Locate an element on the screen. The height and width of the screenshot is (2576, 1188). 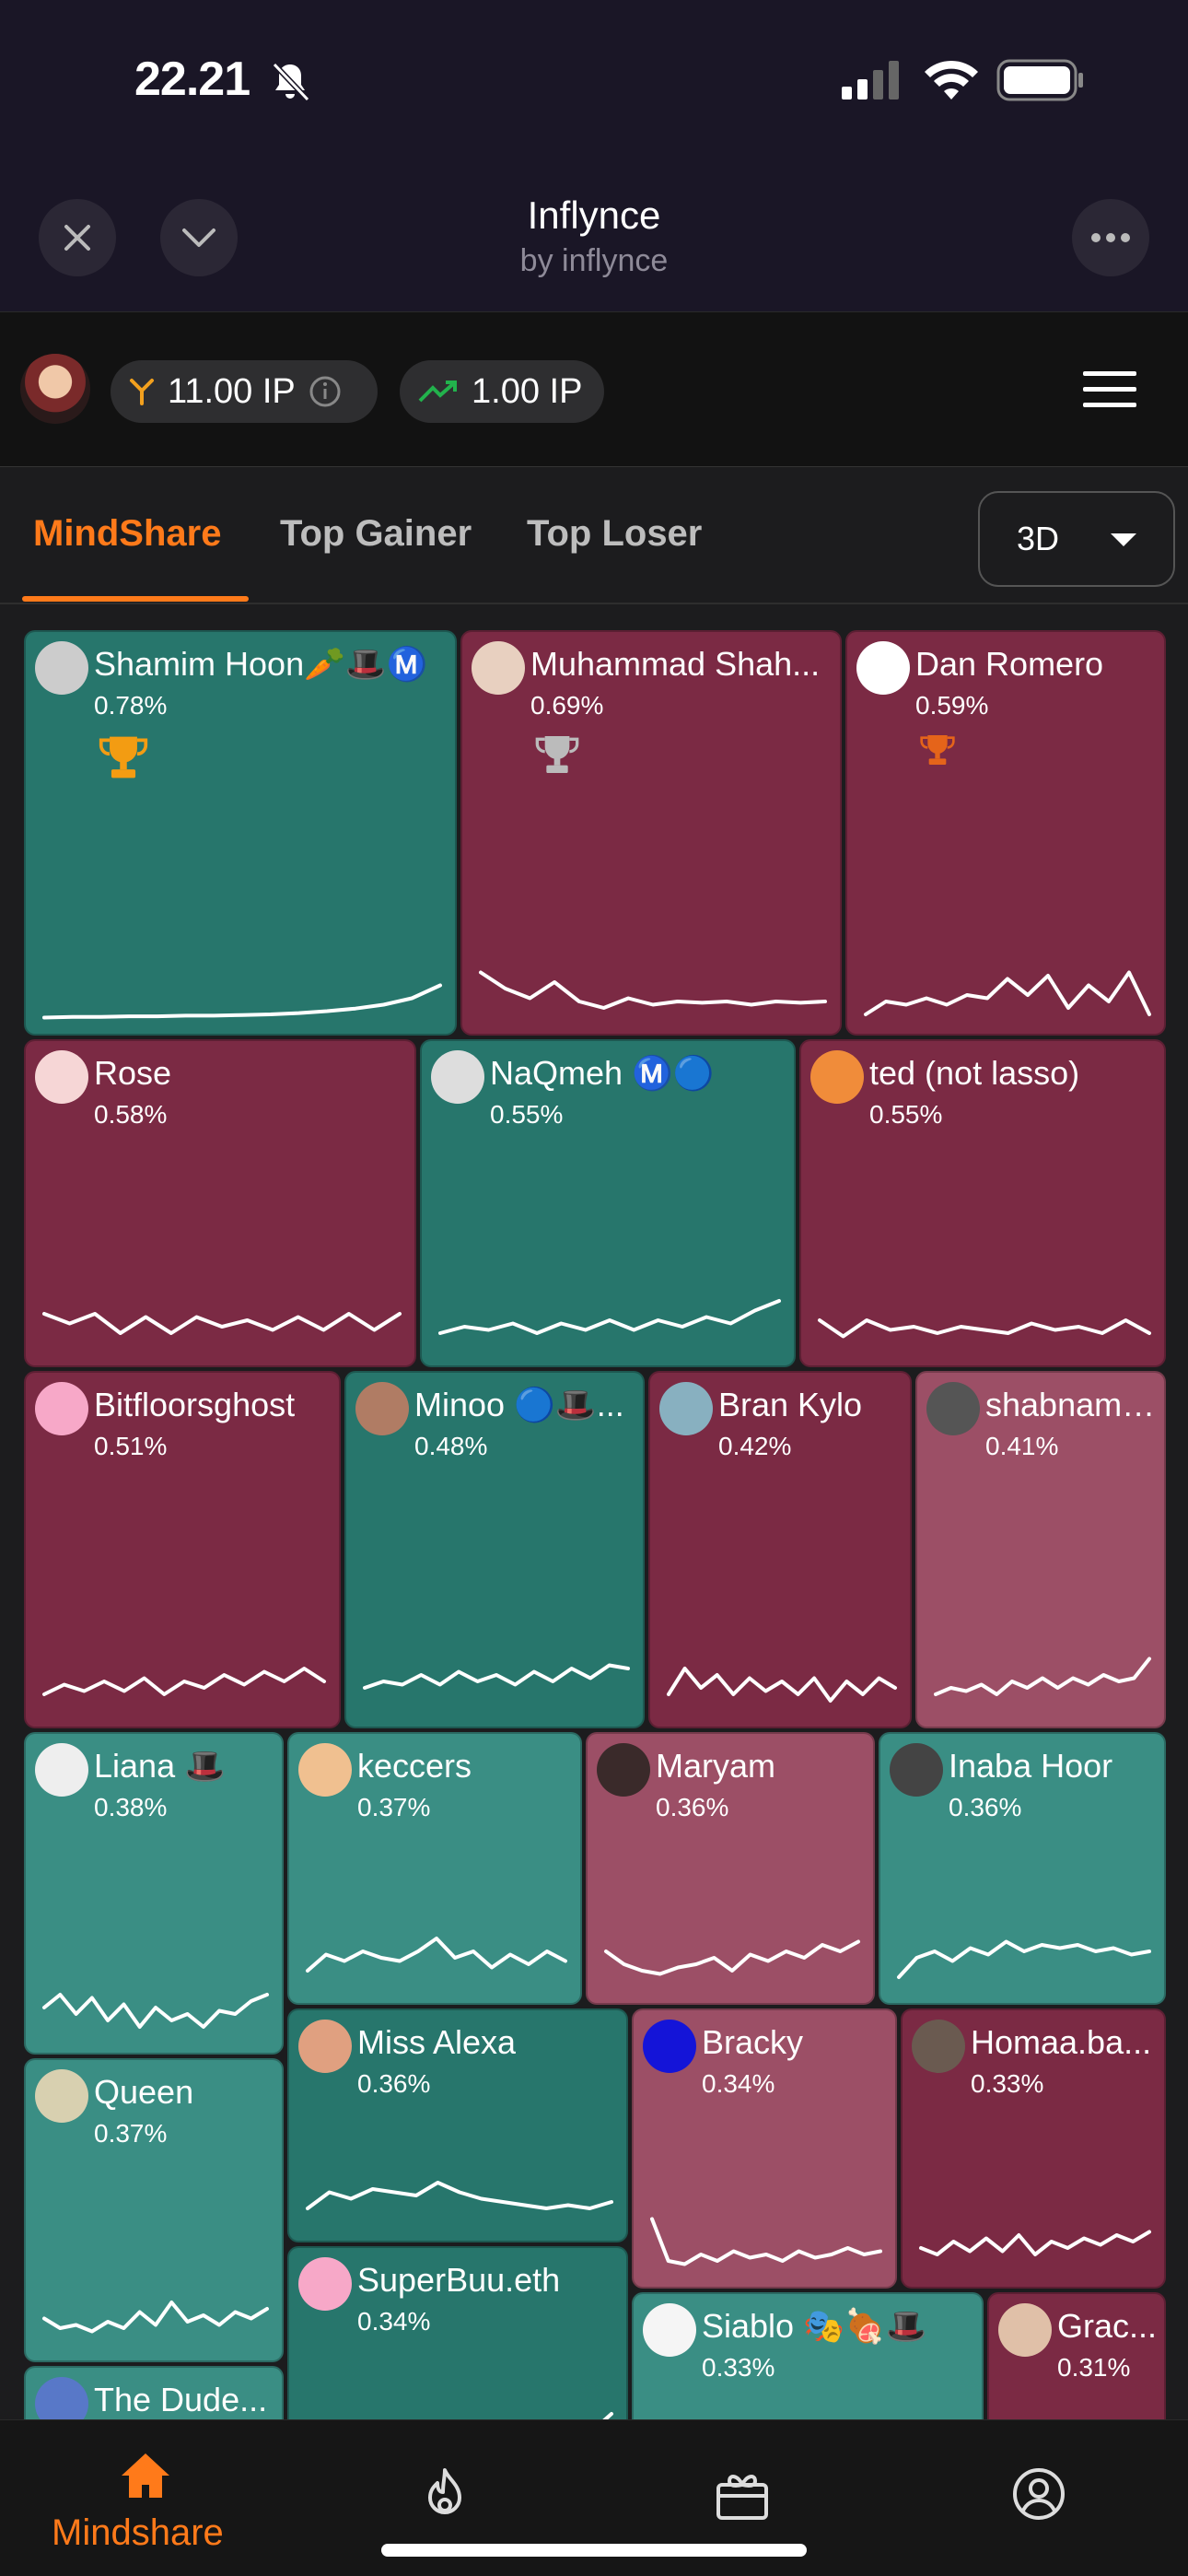
tile-mindshare-percent: 0.33% is located at coordinates (1007, 2083).